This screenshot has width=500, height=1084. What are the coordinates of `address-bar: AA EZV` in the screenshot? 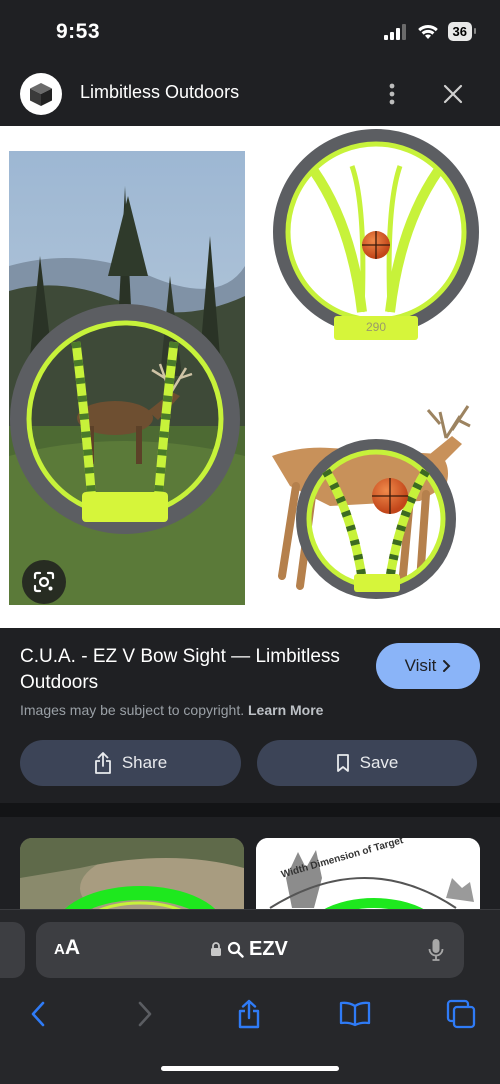 It's located at (250, 950).